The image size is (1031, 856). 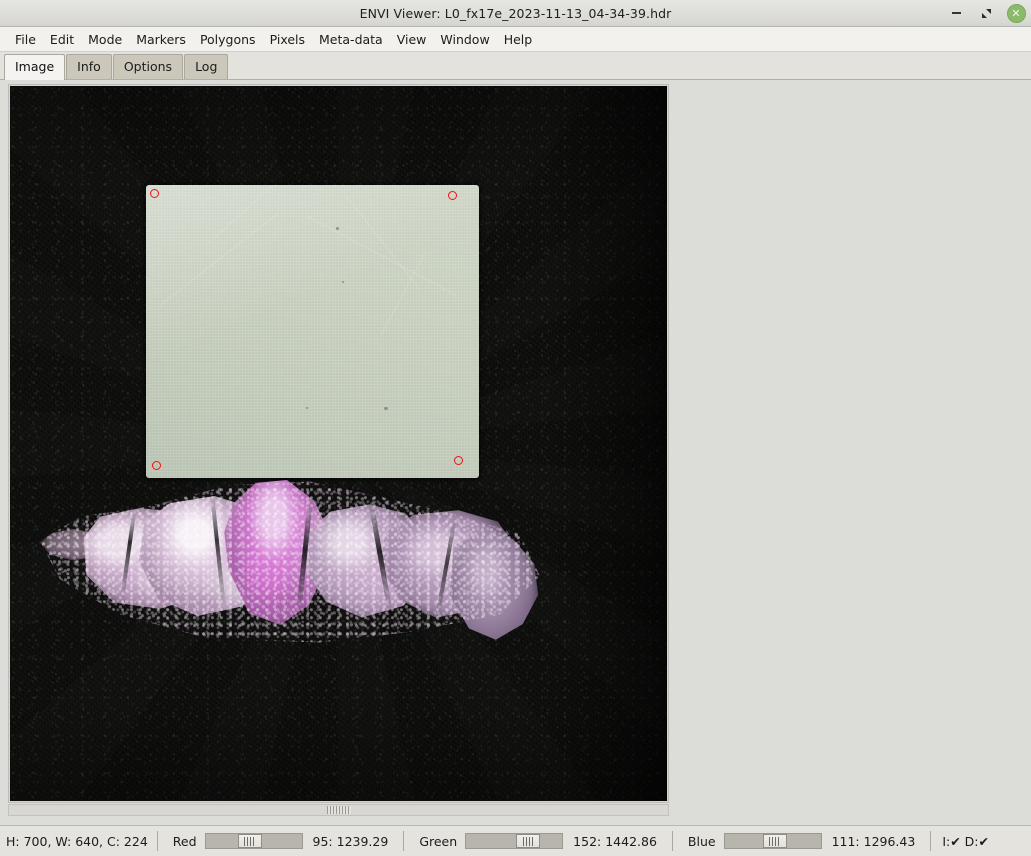 I want to click on green-channel-slider, so click(x=514, y=841).